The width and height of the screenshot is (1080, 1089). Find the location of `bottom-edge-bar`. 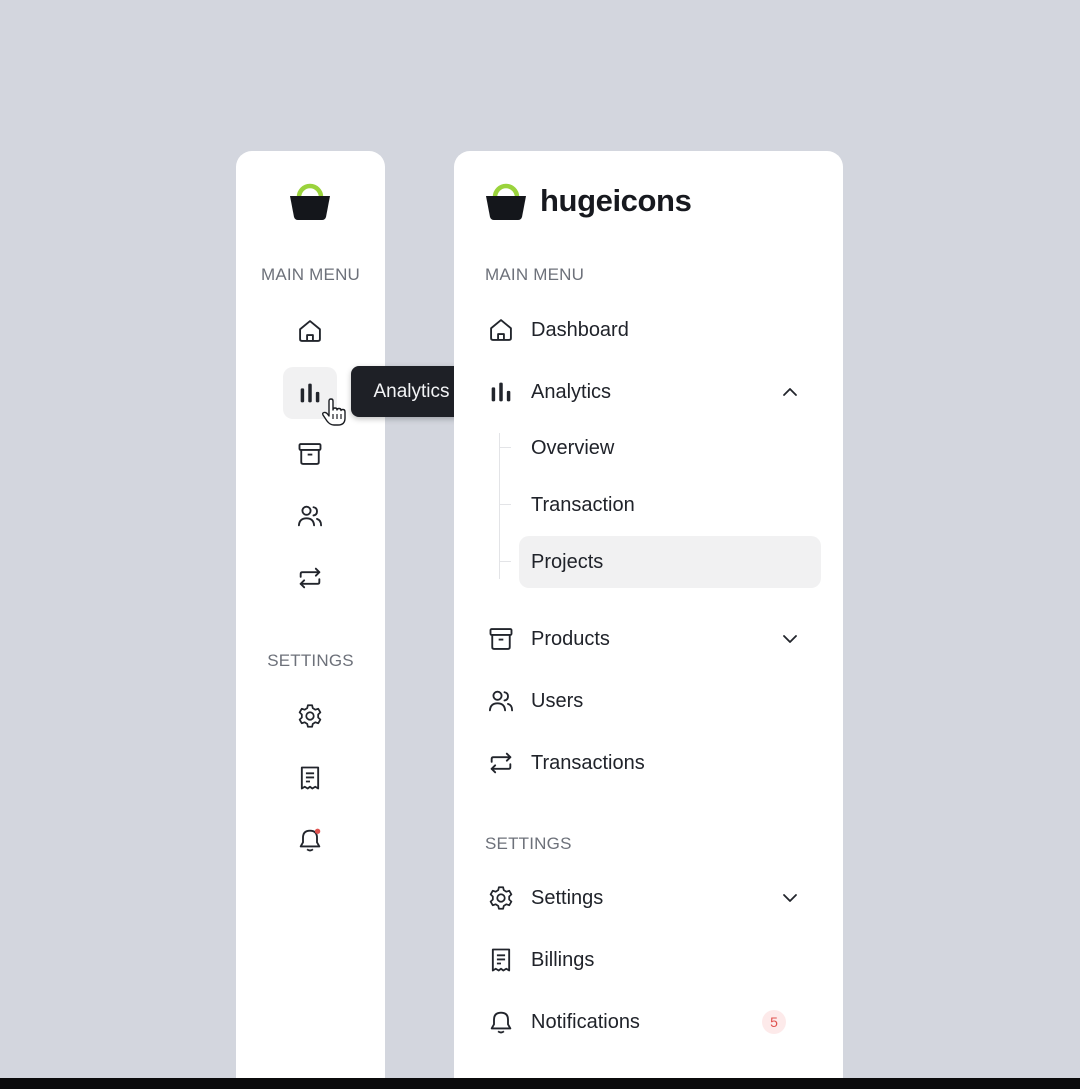

bottom-edge-bar is located at coordinates (540, 1083).